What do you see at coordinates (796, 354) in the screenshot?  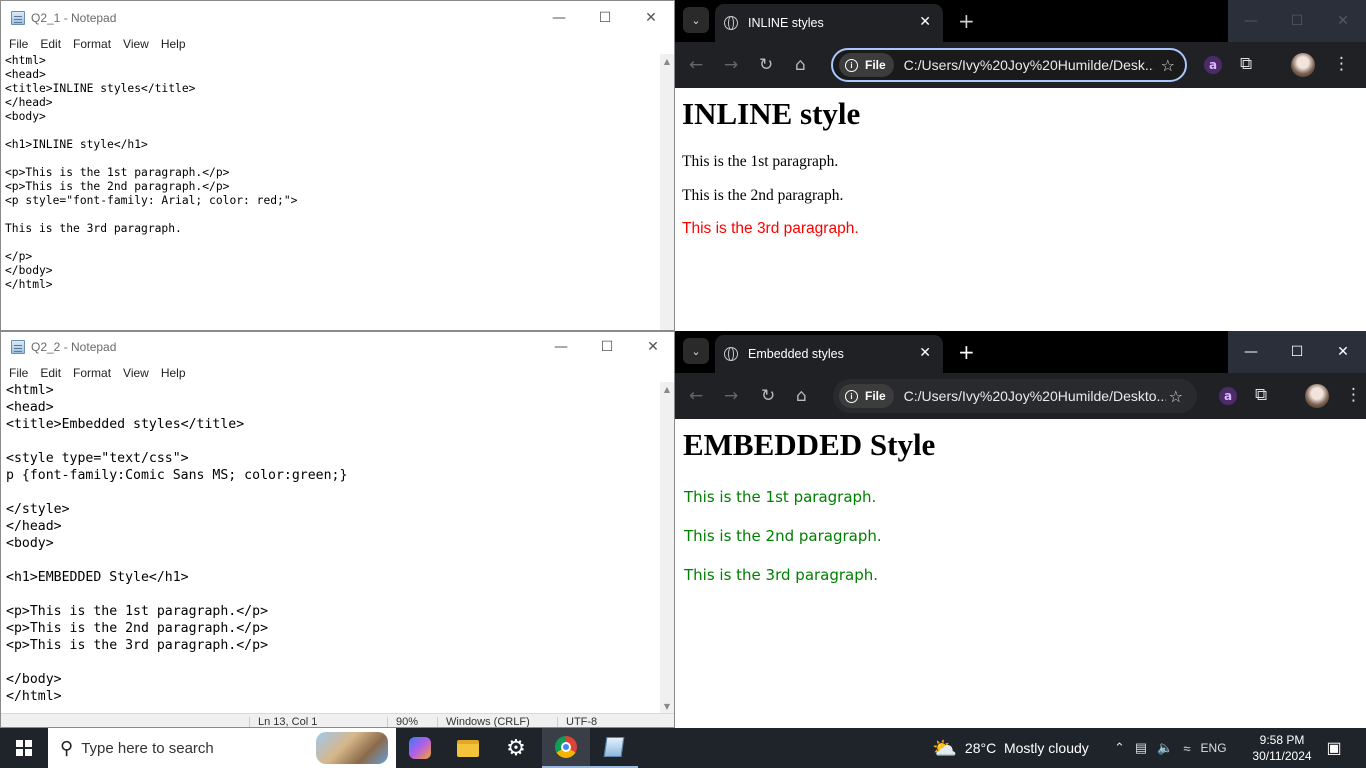 I see `tab-title: Embedded styles` at bounding box center [796, 354].